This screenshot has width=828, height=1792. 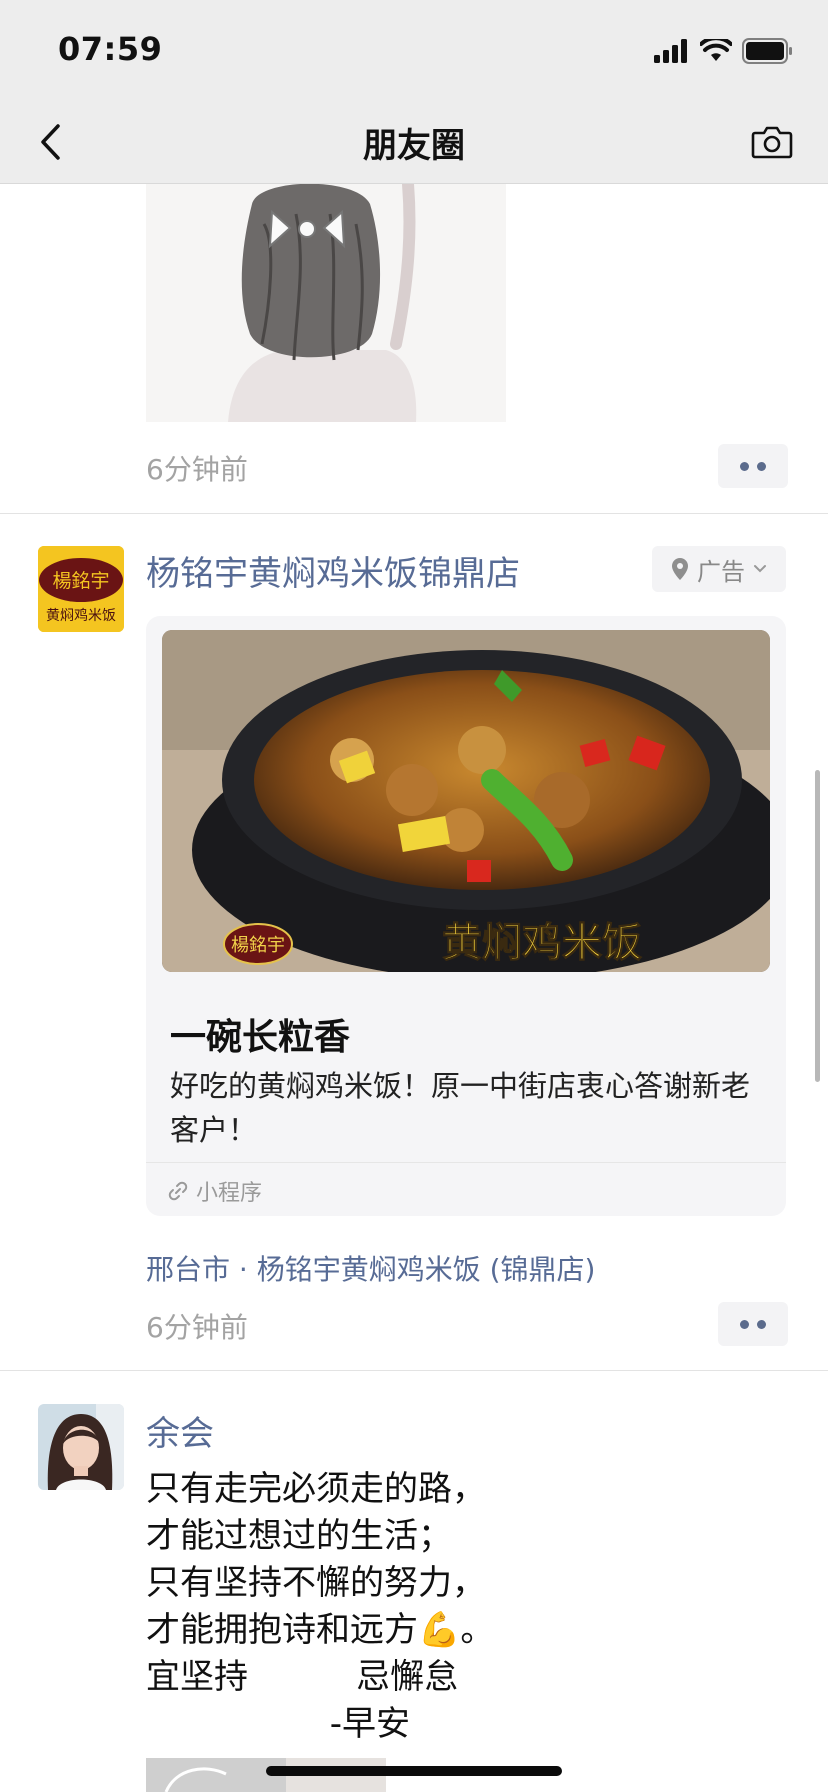 What do you see at coordinates (81, 1447) in the screenshot?
I see `avatar` at bounding box center [81, 1447].